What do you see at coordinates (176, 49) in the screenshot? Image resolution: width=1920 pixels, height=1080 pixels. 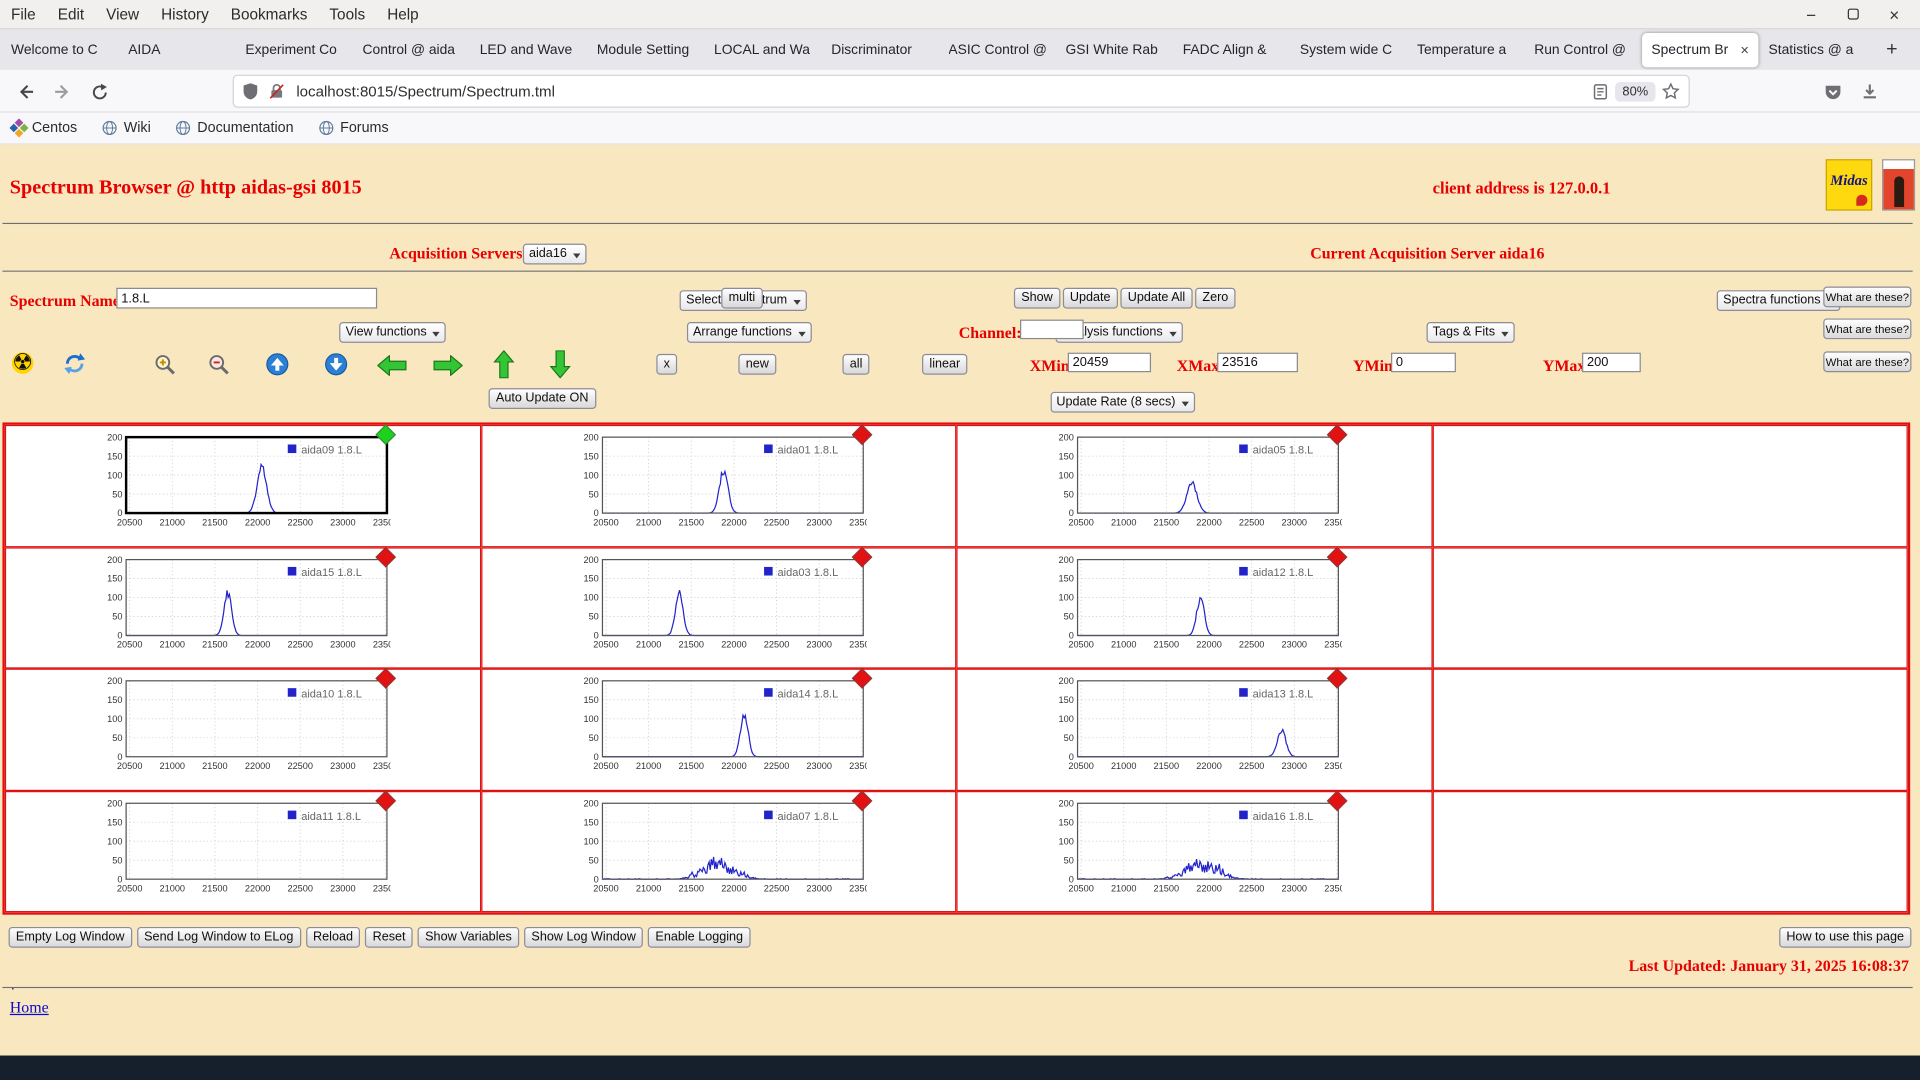 I see `tab-aida: AIDA` at bounding box center [176, 49].